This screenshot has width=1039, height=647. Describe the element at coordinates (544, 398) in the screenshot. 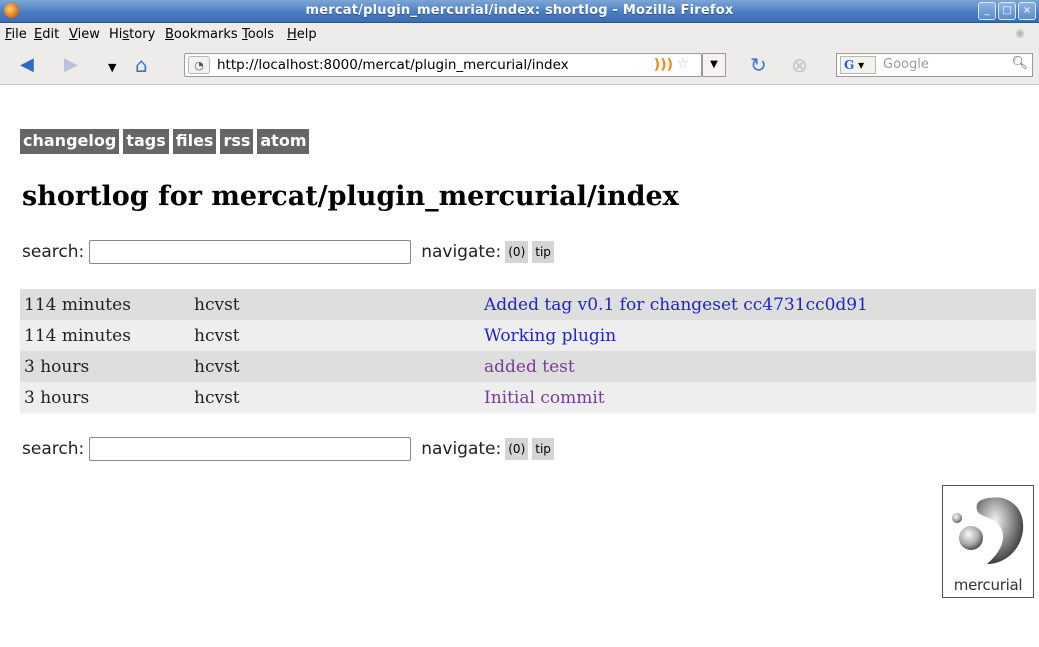

I see `changeset-link: Initial commit` at that location.